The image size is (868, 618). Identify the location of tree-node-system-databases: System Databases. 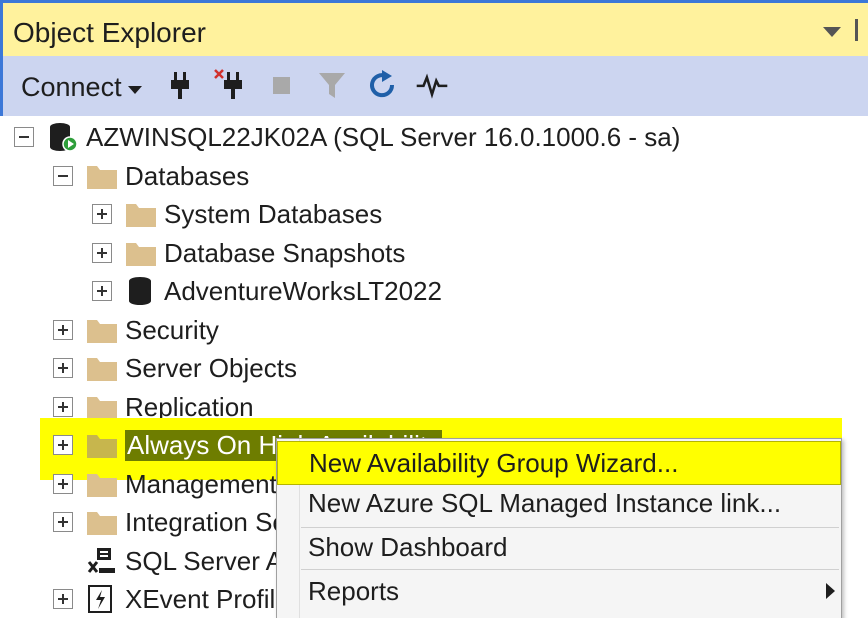
(237, 214).